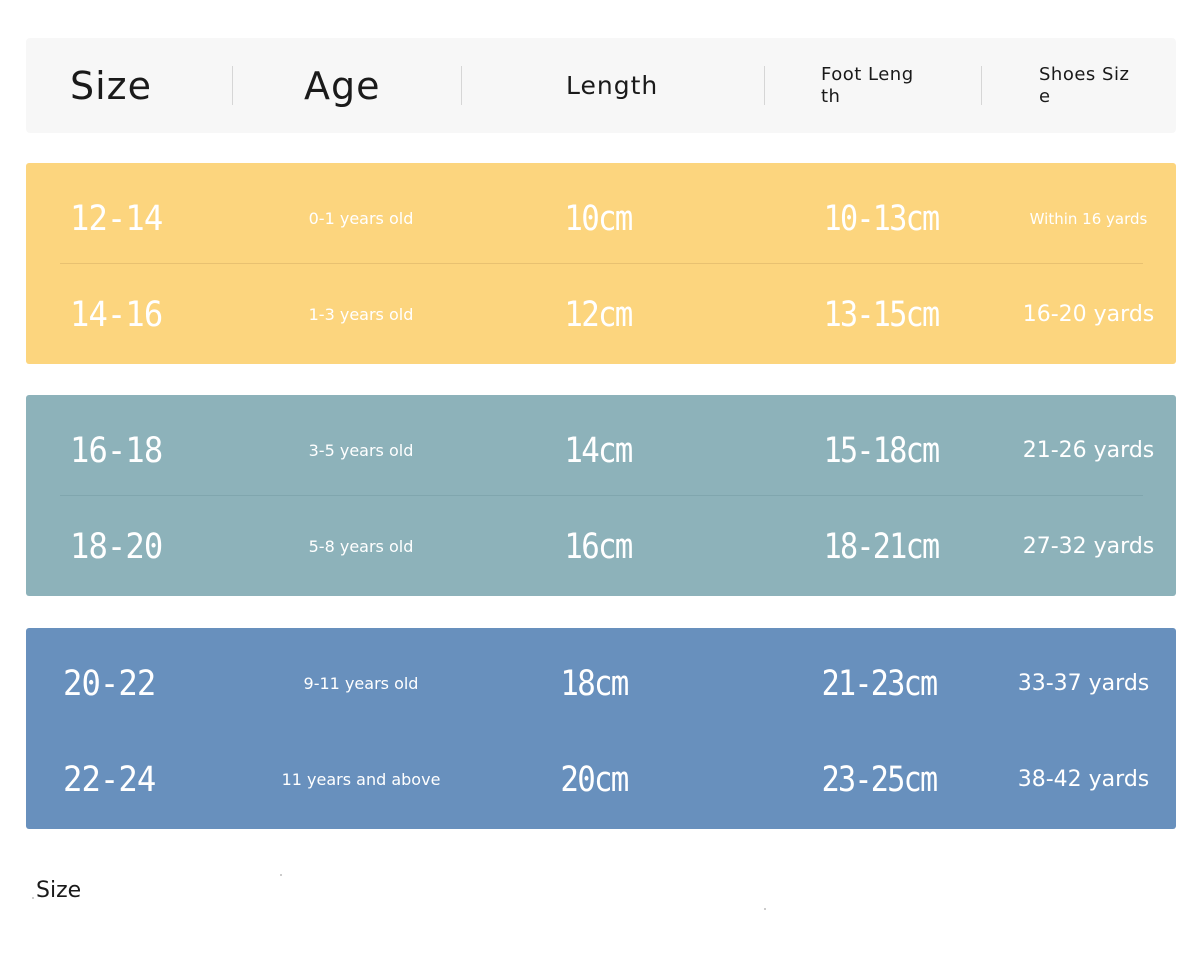 The height and width of the screenshot is (959, 1200). I want to click on cell-foot-length: 15-18cm, so click(882, 451).